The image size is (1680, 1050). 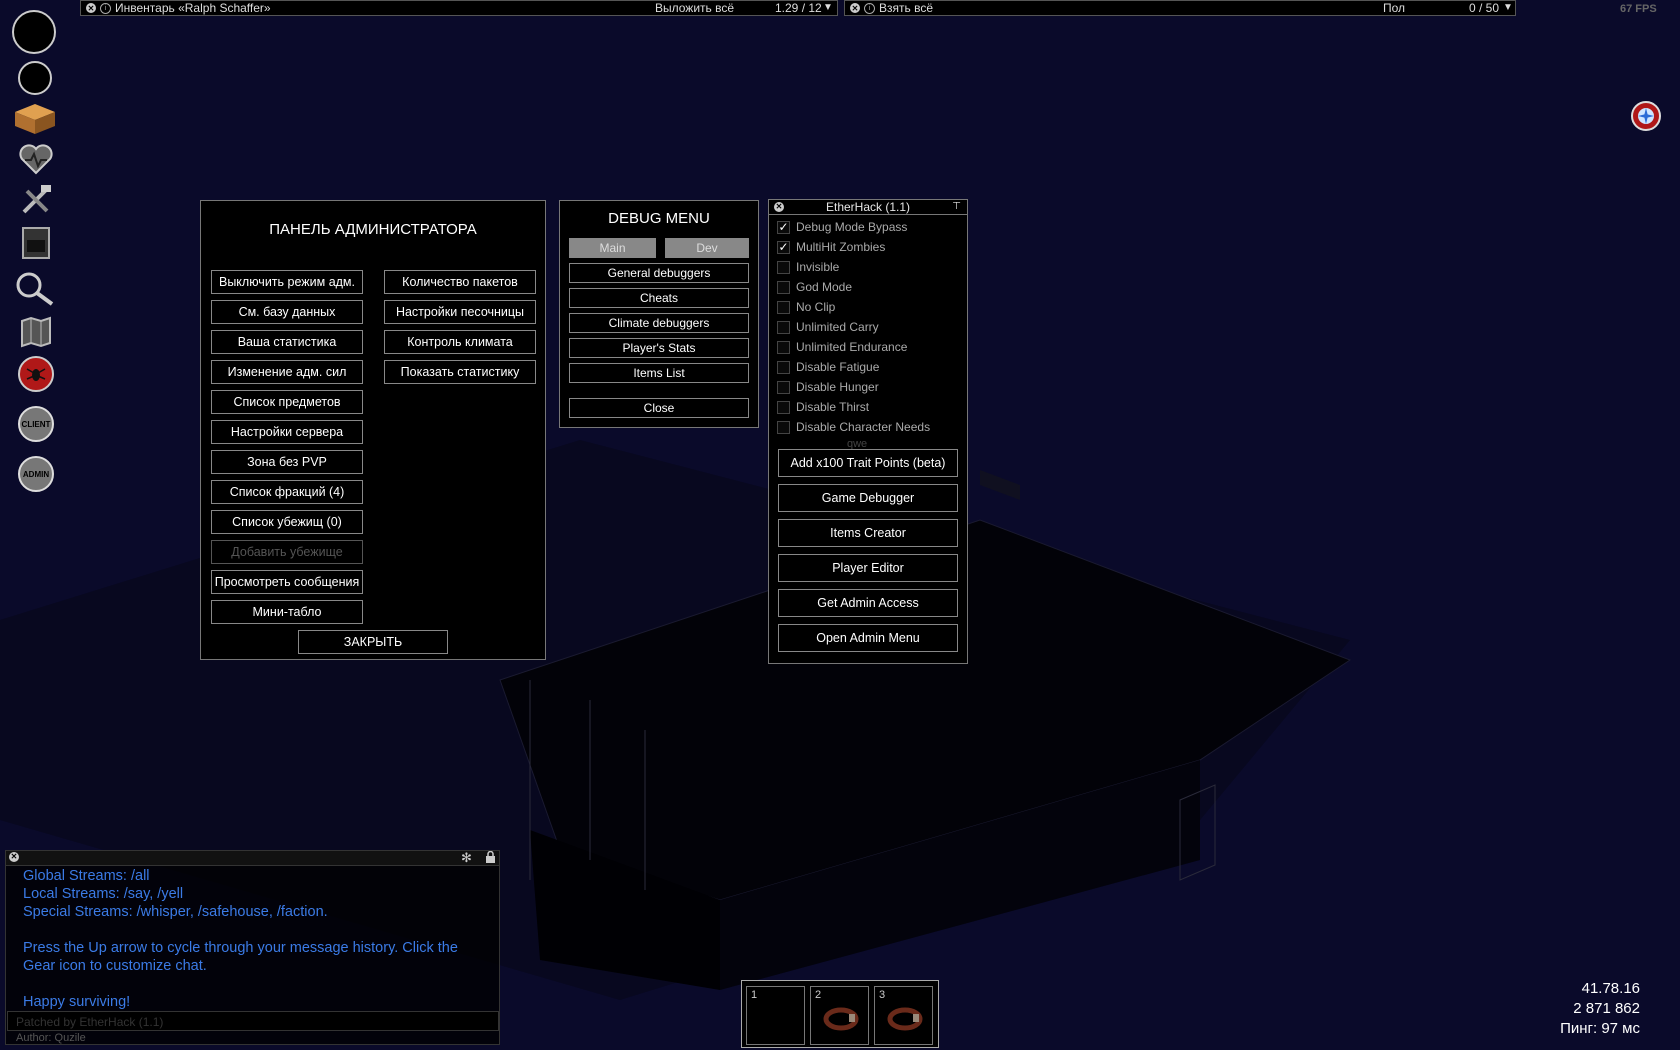 I want to click on tab-main: Main, so click(x=612, y=248).